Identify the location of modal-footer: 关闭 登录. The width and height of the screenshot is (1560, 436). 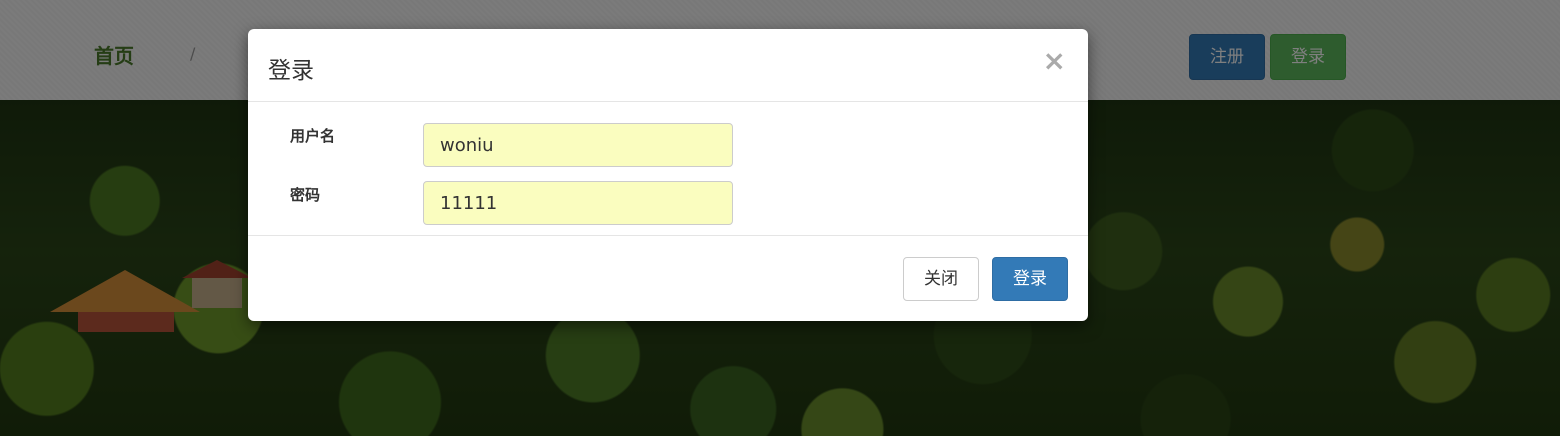
(668, 278).